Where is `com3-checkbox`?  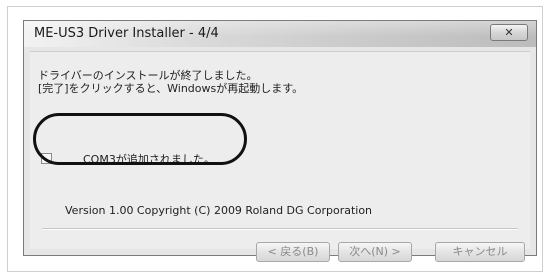 com3-checkbox is located at coordinates (46, 158).